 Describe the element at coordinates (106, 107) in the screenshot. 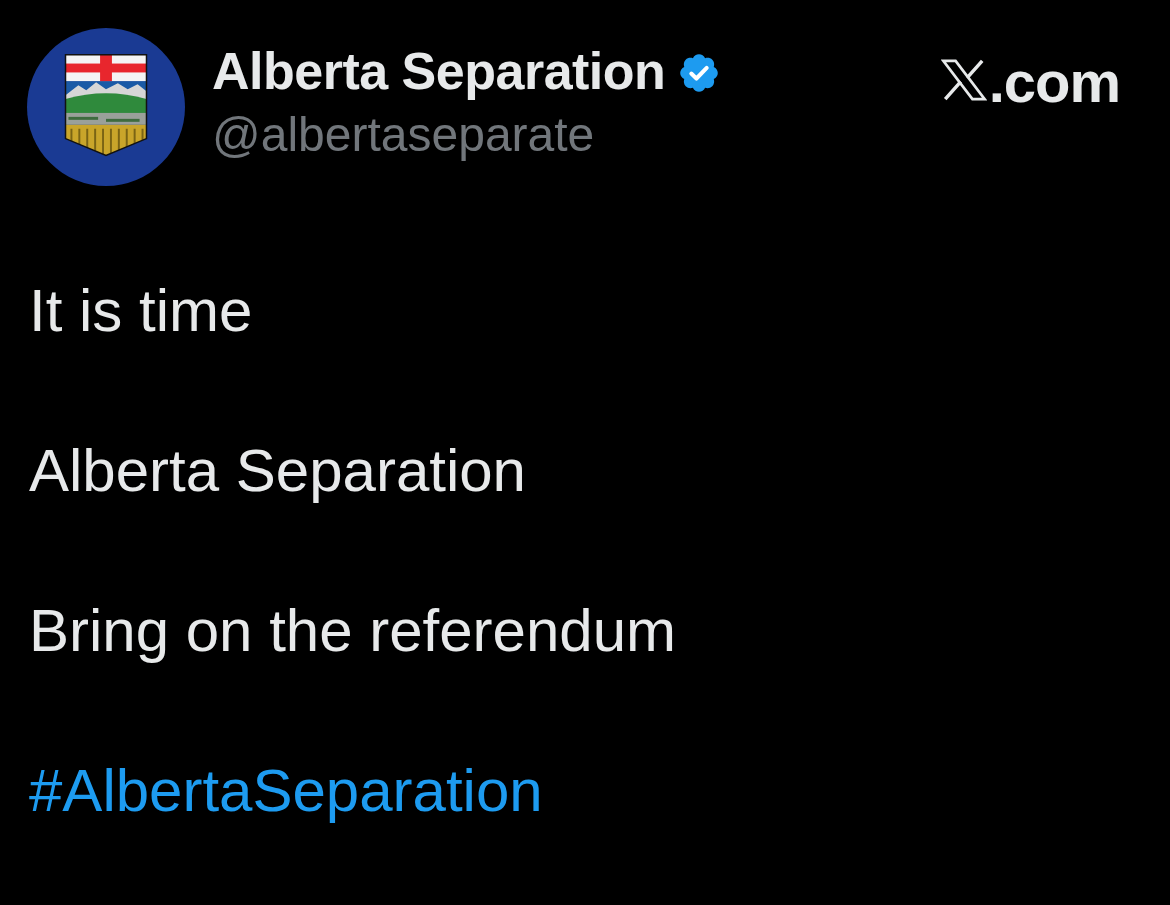

I see `shield-avatar-icon` at that location.